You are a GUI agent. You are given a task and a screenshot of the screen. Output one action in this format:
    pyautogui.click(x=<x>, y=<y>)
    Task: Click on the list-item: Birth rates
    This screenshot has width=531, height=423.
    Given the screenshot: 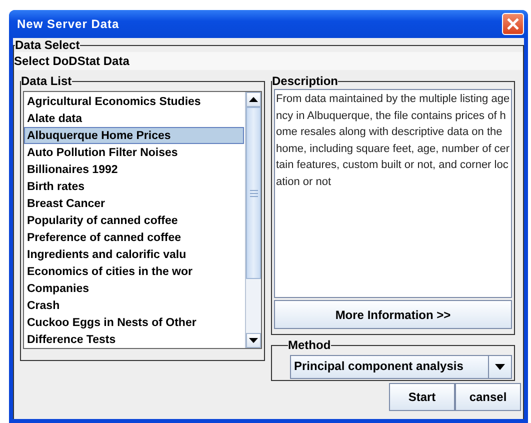 What is the action you would take?
    pyautogui.click(x=134, y=186)
    